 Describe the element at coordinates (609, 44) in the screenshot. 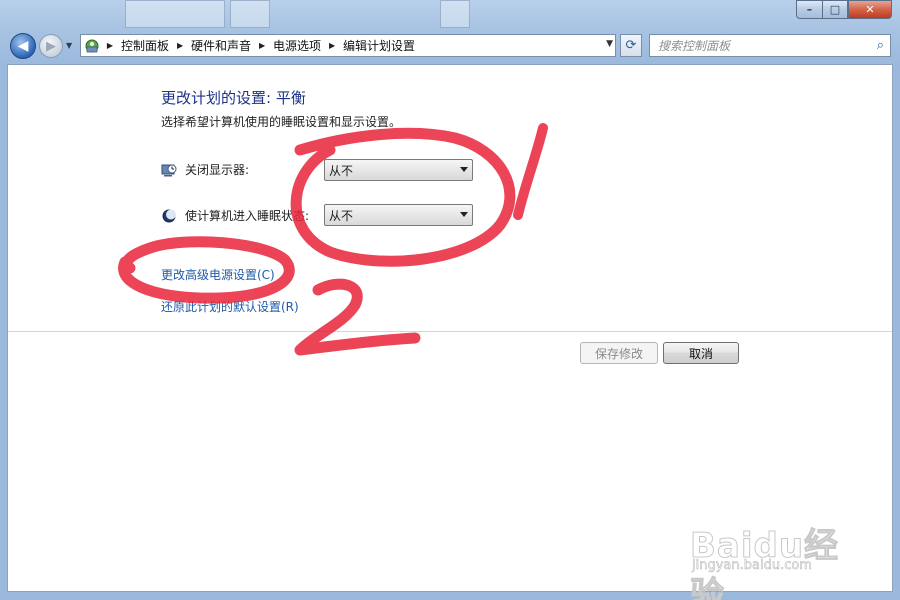

I see `address-dropdown-icon: ▼` at that location.